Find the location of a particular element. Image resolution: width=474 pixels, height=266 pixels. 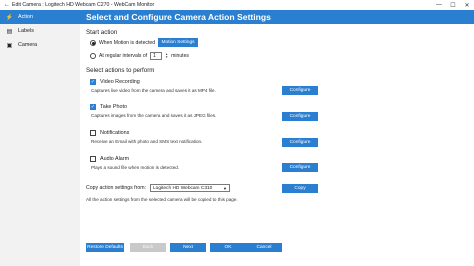

interval-spinner: ▲ ▼ is located at coordinates (166, 56).